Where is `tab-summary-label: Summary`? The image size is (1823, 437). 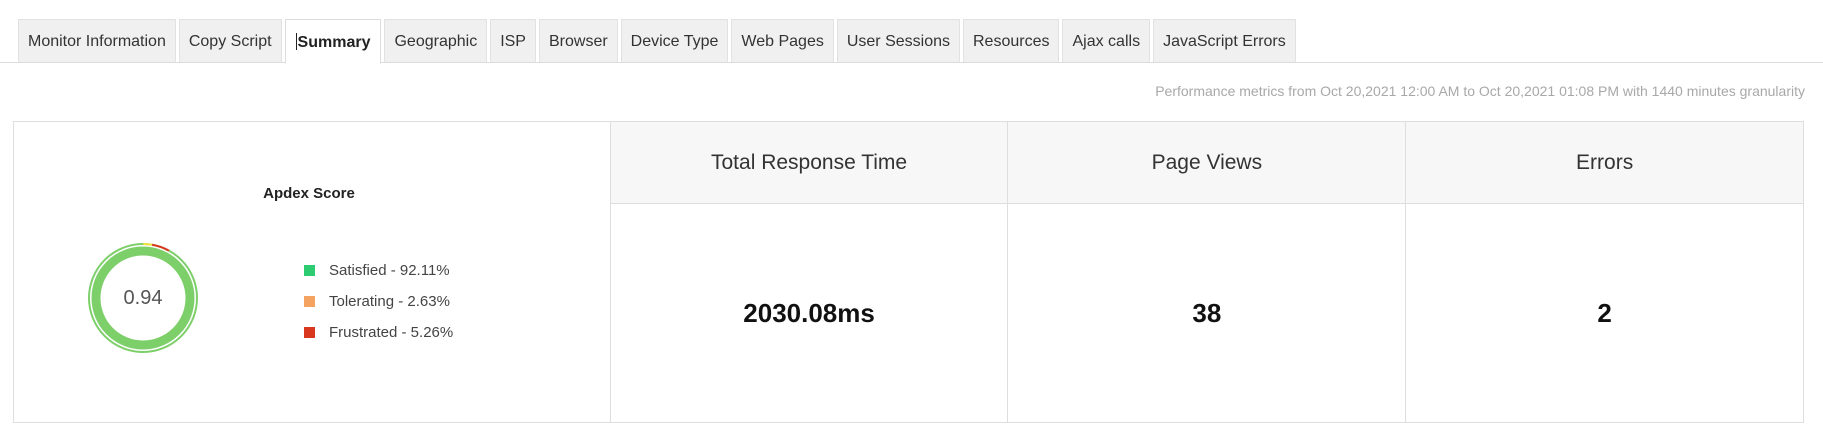
tab-summary-label: Summary is located at coordinates (334, 42).